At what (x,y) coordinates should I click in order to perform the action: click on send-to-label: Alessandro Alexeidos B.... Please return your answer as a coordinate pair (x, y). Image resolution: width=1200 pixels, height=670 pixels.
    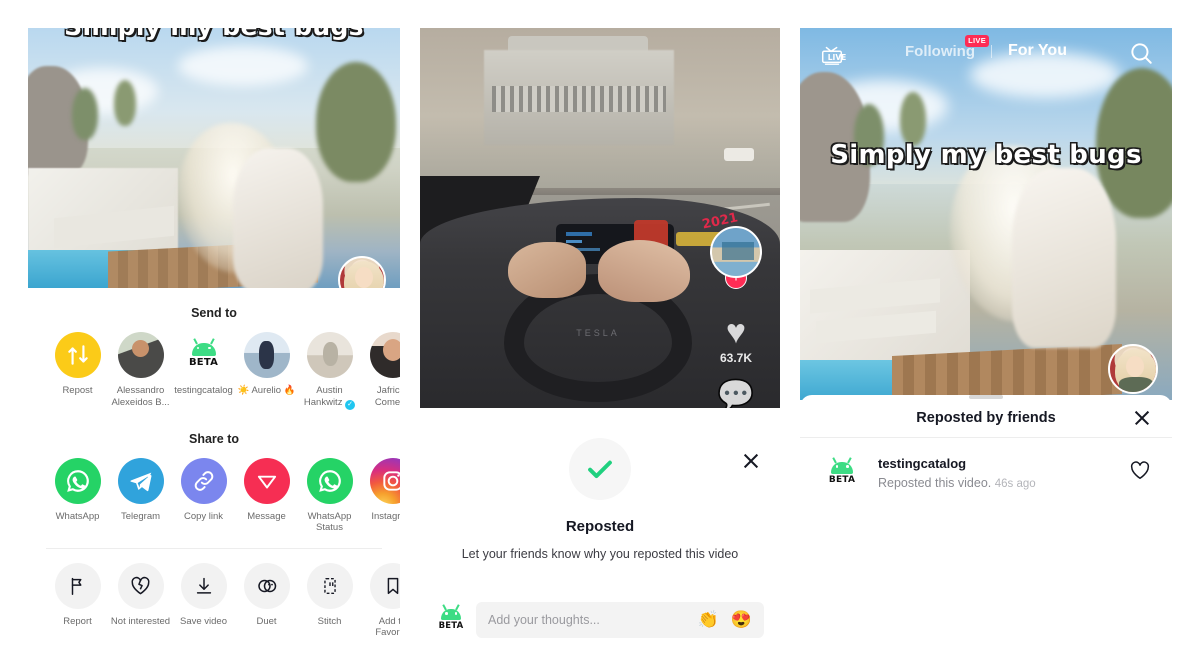
    Looking at the image, I should click on (140, 396).